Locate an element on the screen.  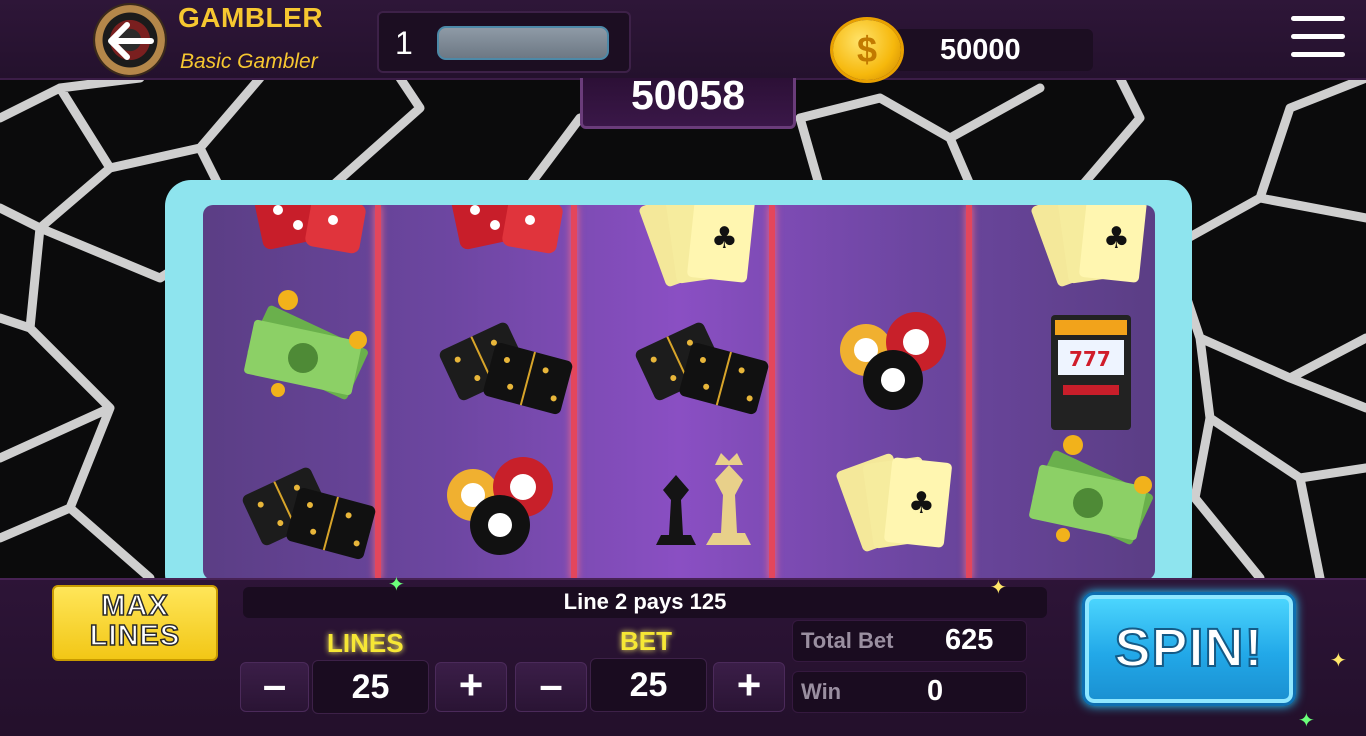
payout-message: Line 2 pays 125 is located at coordinates (645, 601).